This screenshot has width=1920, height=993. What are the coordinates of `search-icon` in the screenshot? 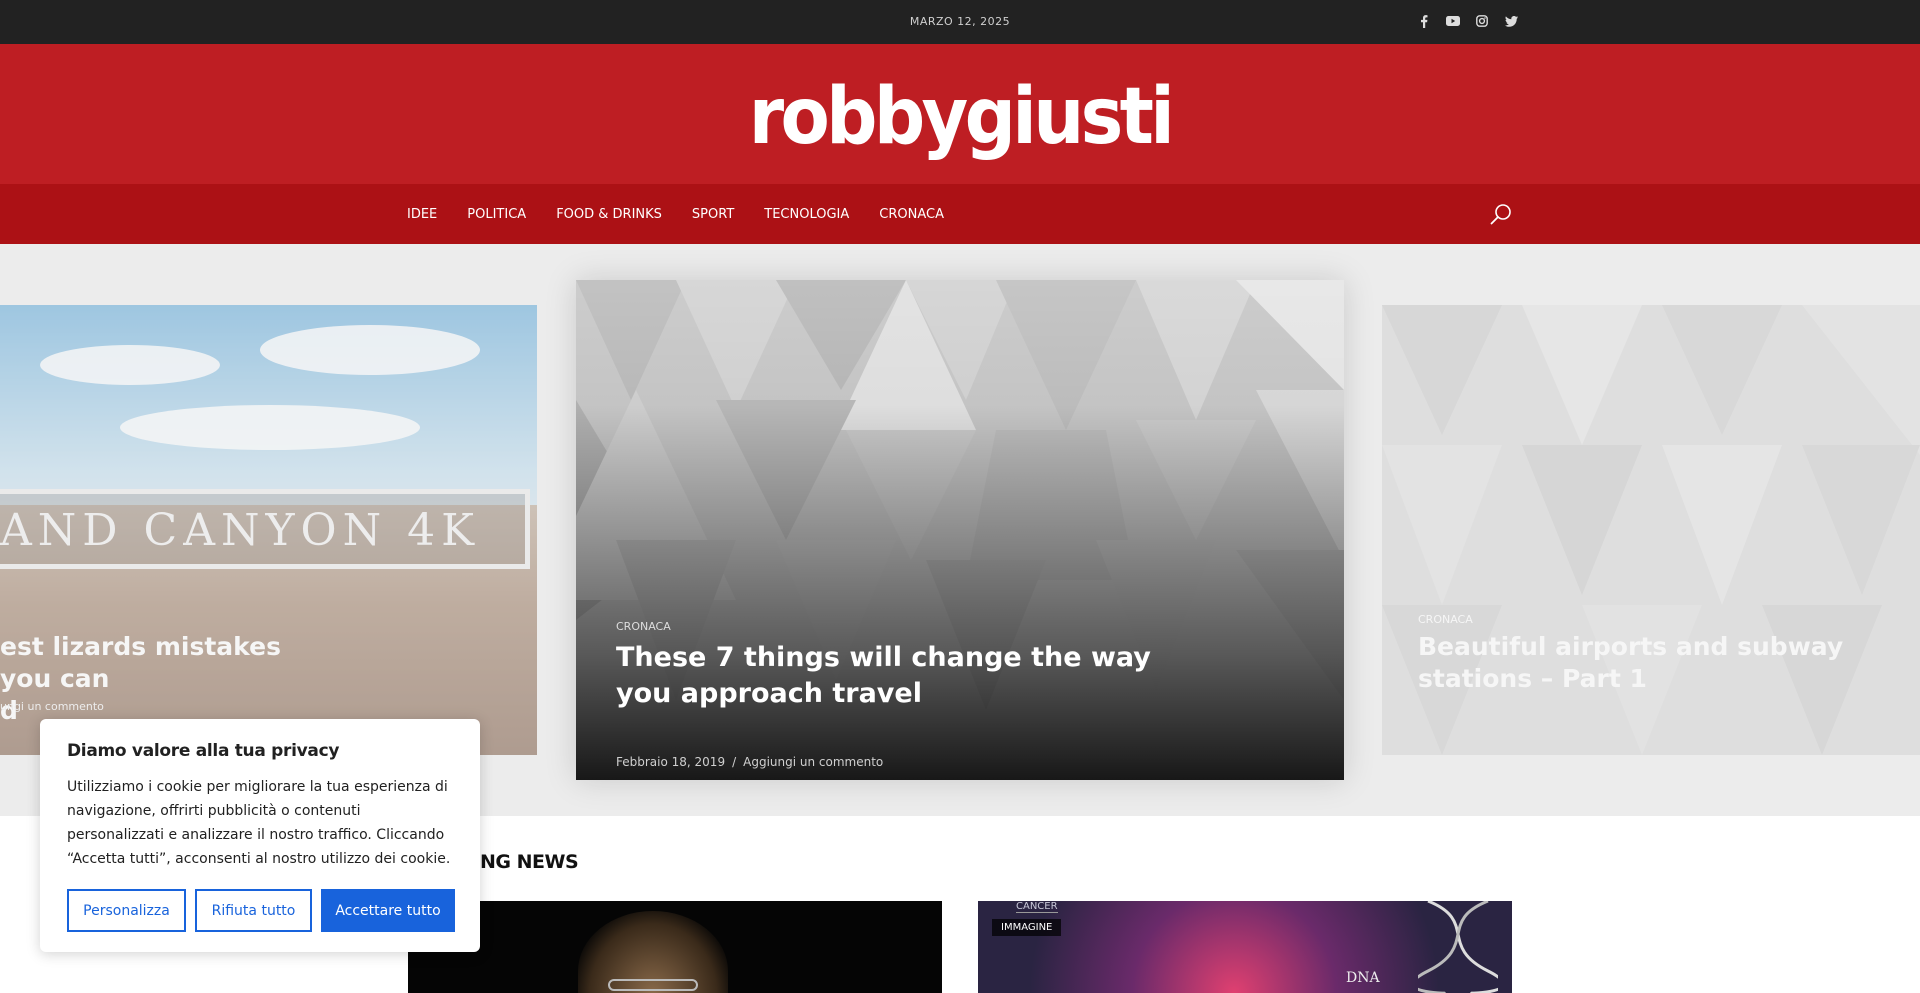 It's located at (1501, 214).